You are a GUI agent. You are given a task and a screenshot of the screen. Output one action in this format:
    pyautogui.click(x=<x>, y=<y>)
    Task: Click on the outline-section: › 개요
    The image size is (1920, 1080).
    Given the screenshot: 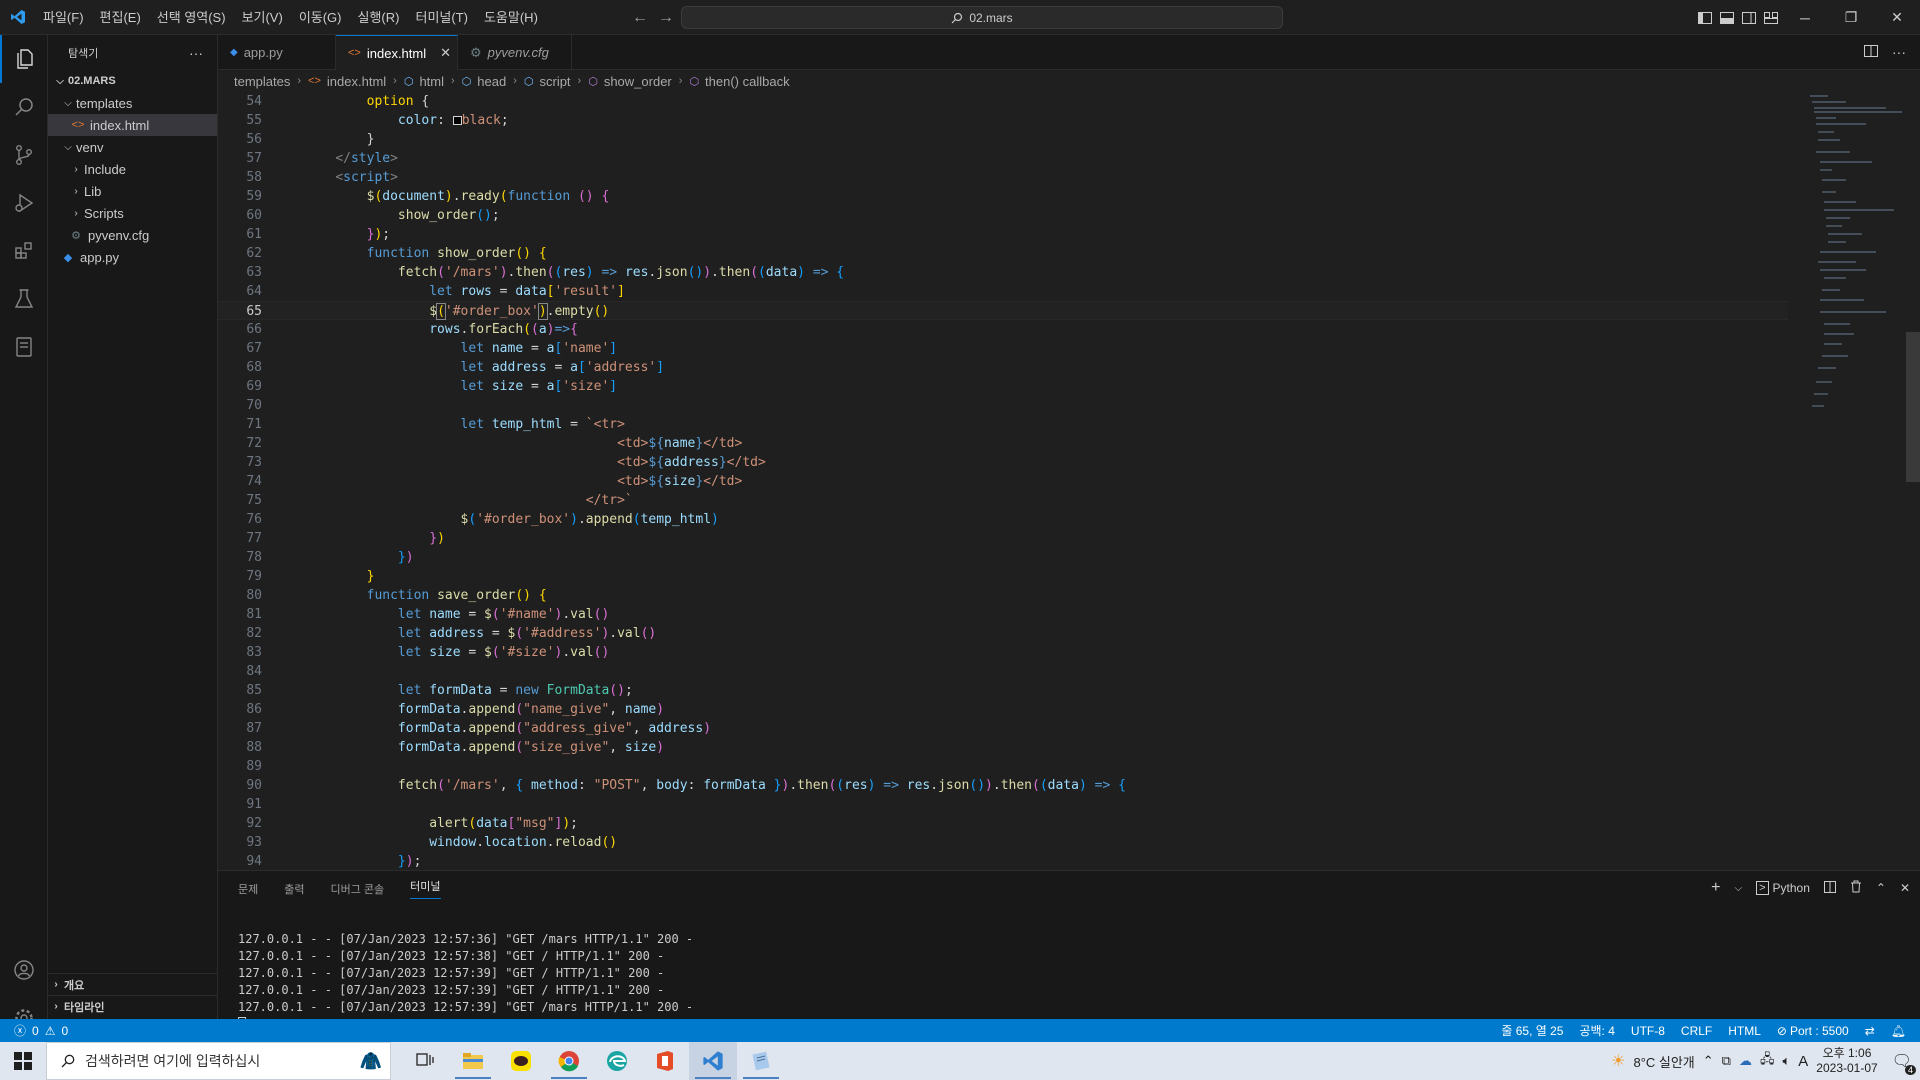 What is the action you would take?
    pyautogui.click(x=133, y=984)
    